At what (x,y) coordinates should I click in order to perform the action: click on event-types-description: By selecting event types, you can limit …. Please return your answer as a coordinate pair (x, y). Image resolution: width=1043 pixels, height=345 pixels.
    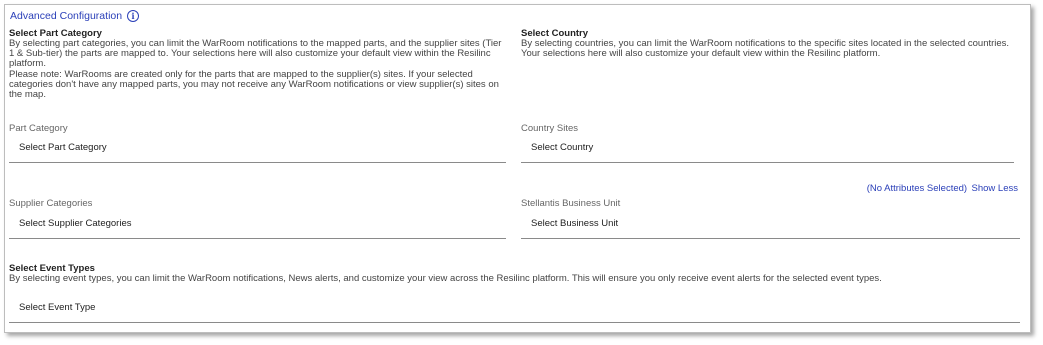
    Looking at the image, I should click on (445, 278).